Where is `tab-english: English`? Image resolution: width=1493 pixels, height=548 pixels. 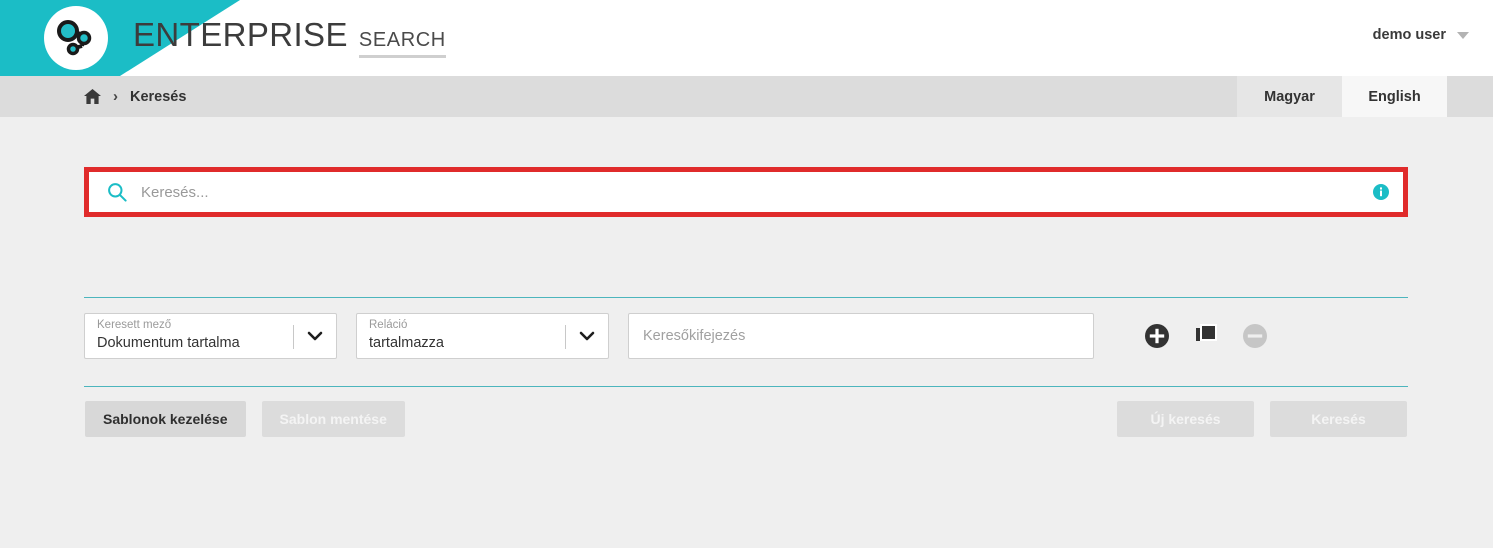 tab-english: English is located at coordinates (1394, 96).